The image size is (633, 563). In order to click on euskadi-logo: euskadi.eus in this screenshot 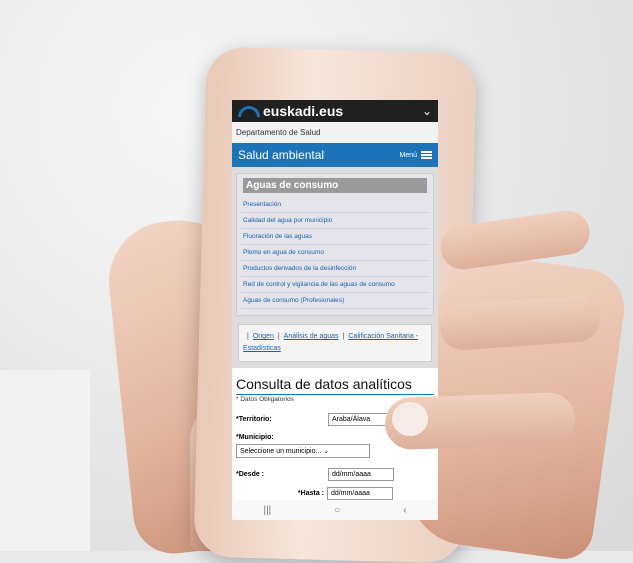, I will do `click(290, 111)`.